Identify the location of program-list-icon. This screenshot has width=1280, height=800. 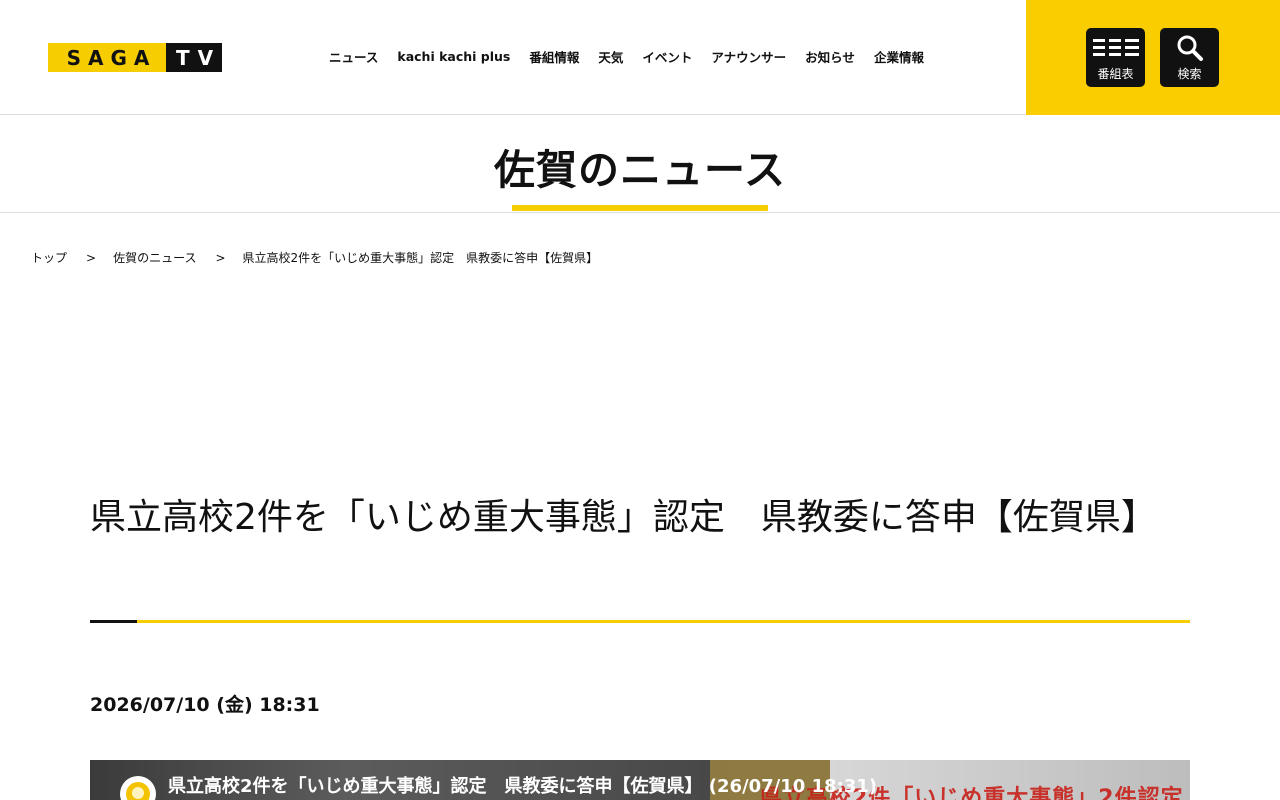
(1115, 47).